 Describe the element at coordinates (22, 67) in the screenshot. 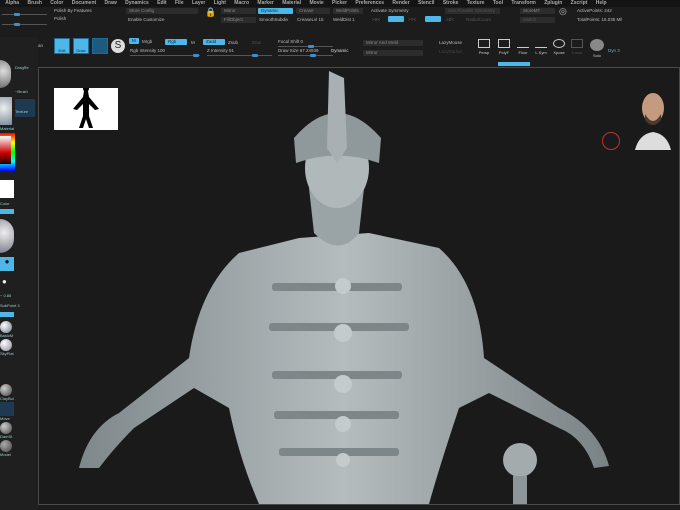

I see `dragrect-stroke-button: DragRe` at that location.